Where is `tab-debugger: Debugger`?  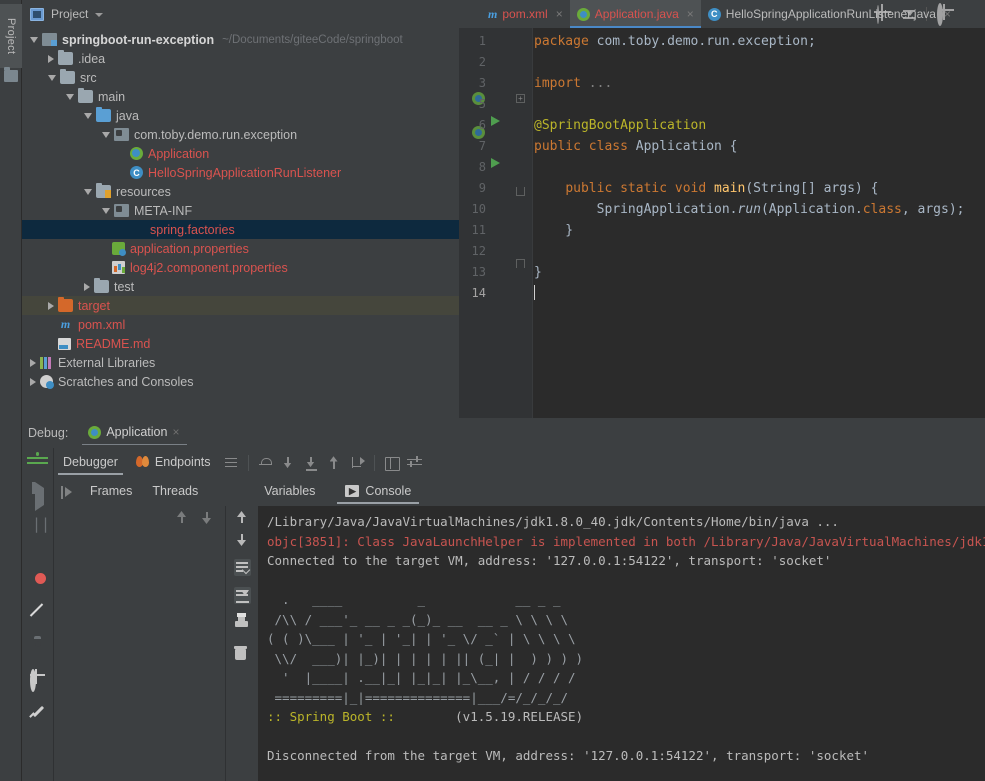 tab-debugger: Debugger is located at coordinates (90, 463).